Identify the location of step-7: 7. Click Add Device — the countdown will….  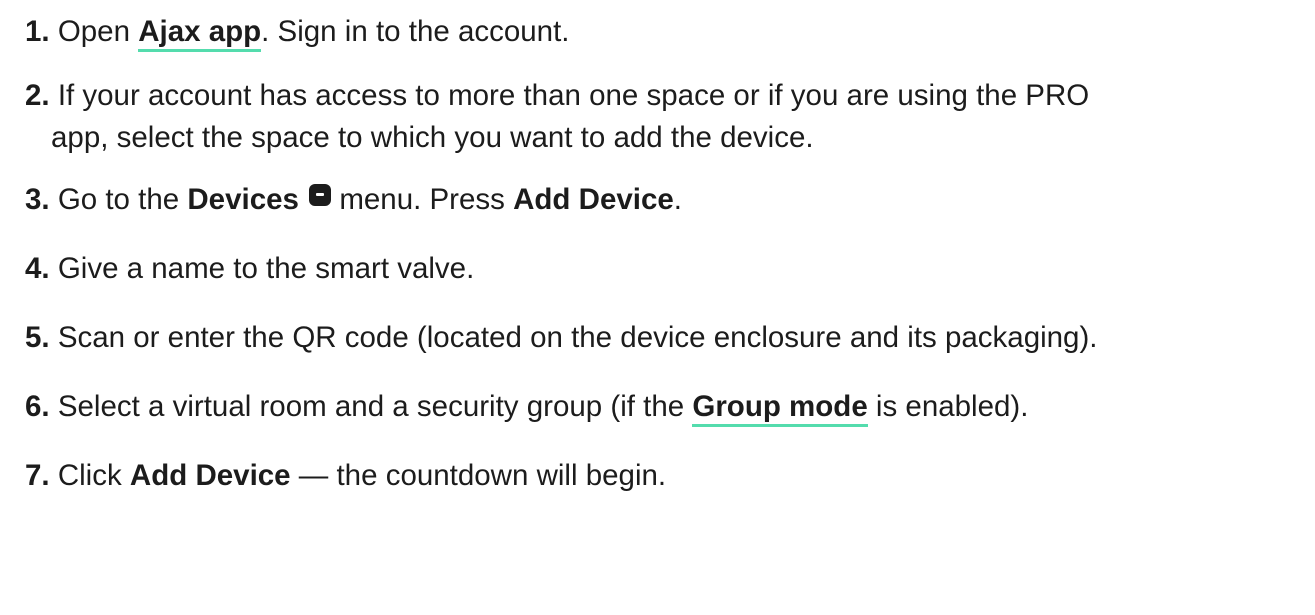
(657, 476).